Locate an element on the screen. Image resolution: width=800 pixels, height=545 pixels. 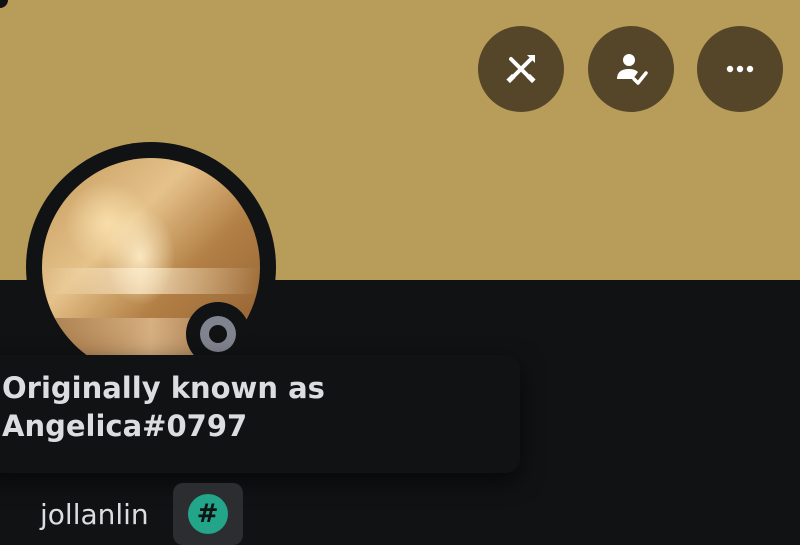
hashtag-icon: # is located at coordinates (207, 514).